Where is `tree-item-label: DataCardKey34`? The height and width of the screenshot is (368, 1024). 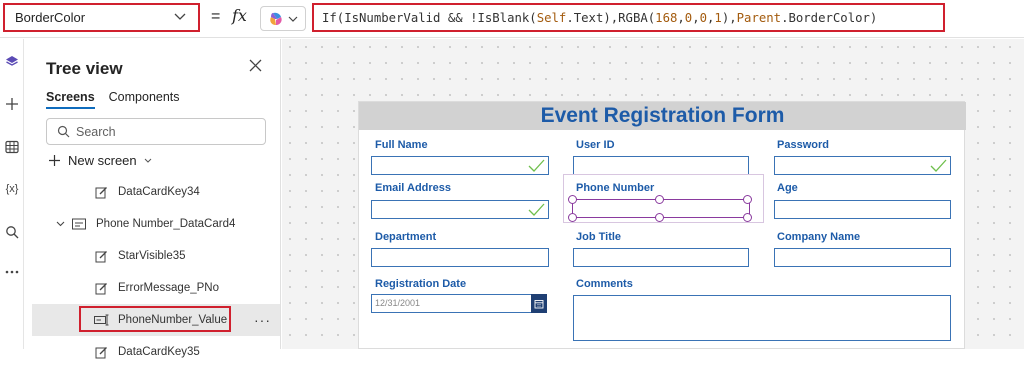
tree-item-label: DataCardKey34 is located at coordinates (159, 192).